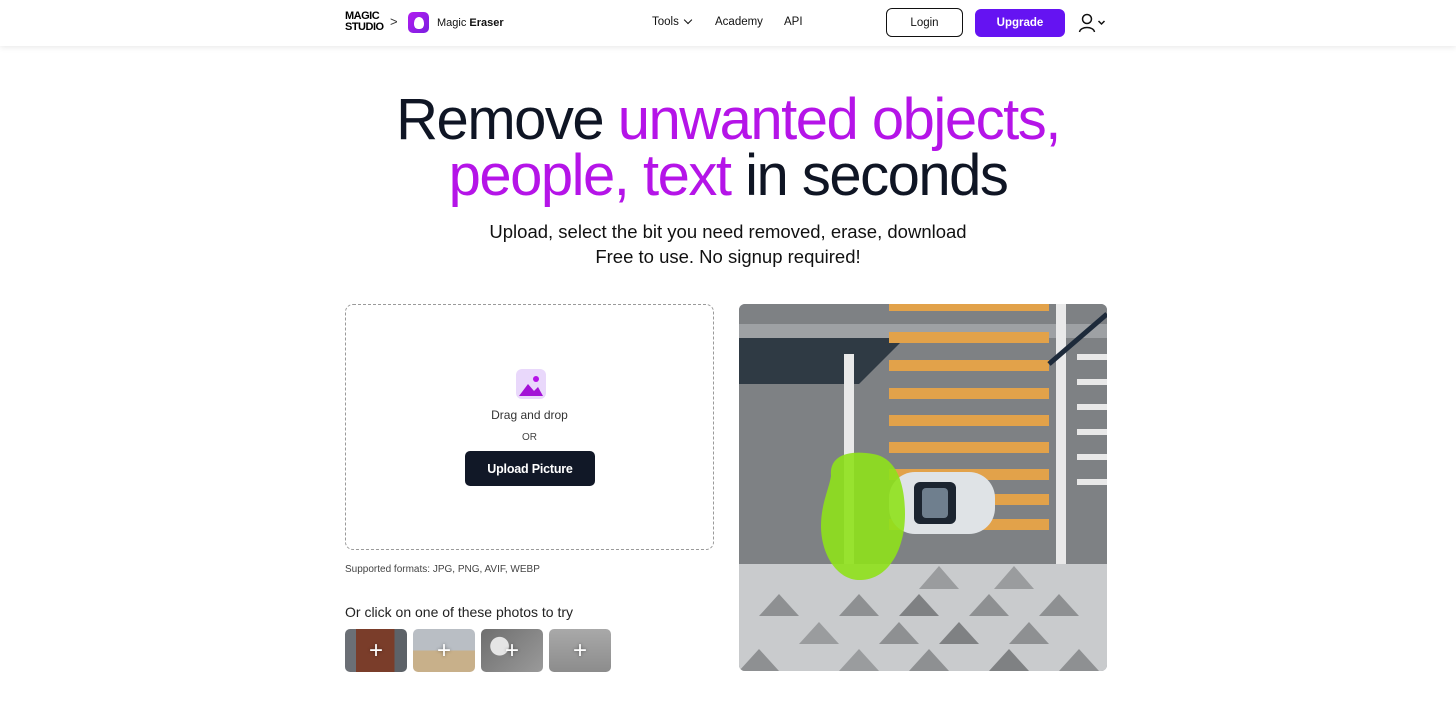 This screenshot has height=703, width=1456. What do you see at coordinates (452, 23) in the screenshot?
I see `app-name-prefix: Magic` at bounding box center [452, 23].